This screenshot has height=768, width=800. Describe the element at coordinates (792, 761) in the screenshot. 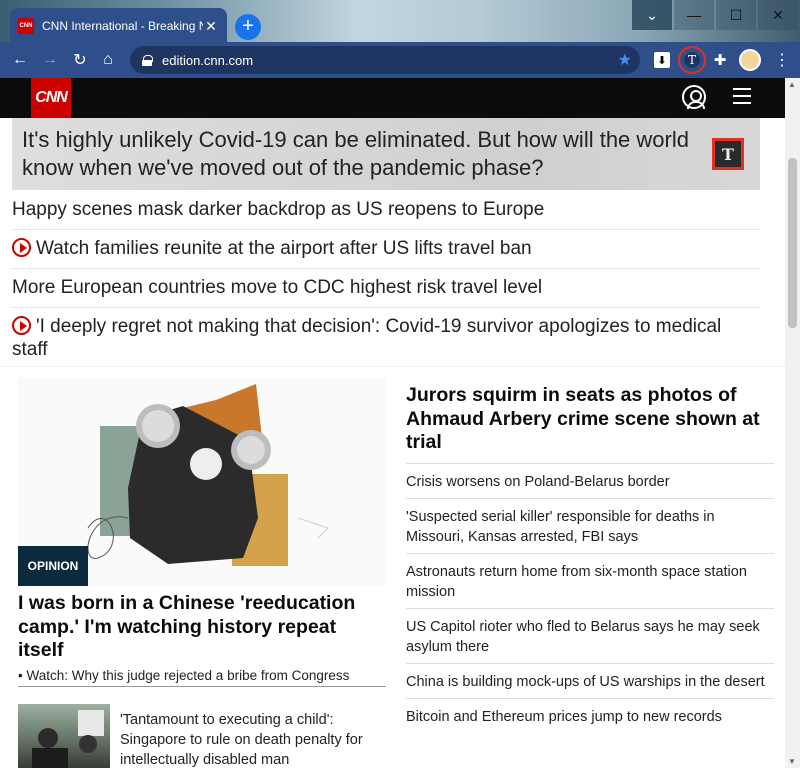

I see `scroll-down-icon: ▼` at that location.